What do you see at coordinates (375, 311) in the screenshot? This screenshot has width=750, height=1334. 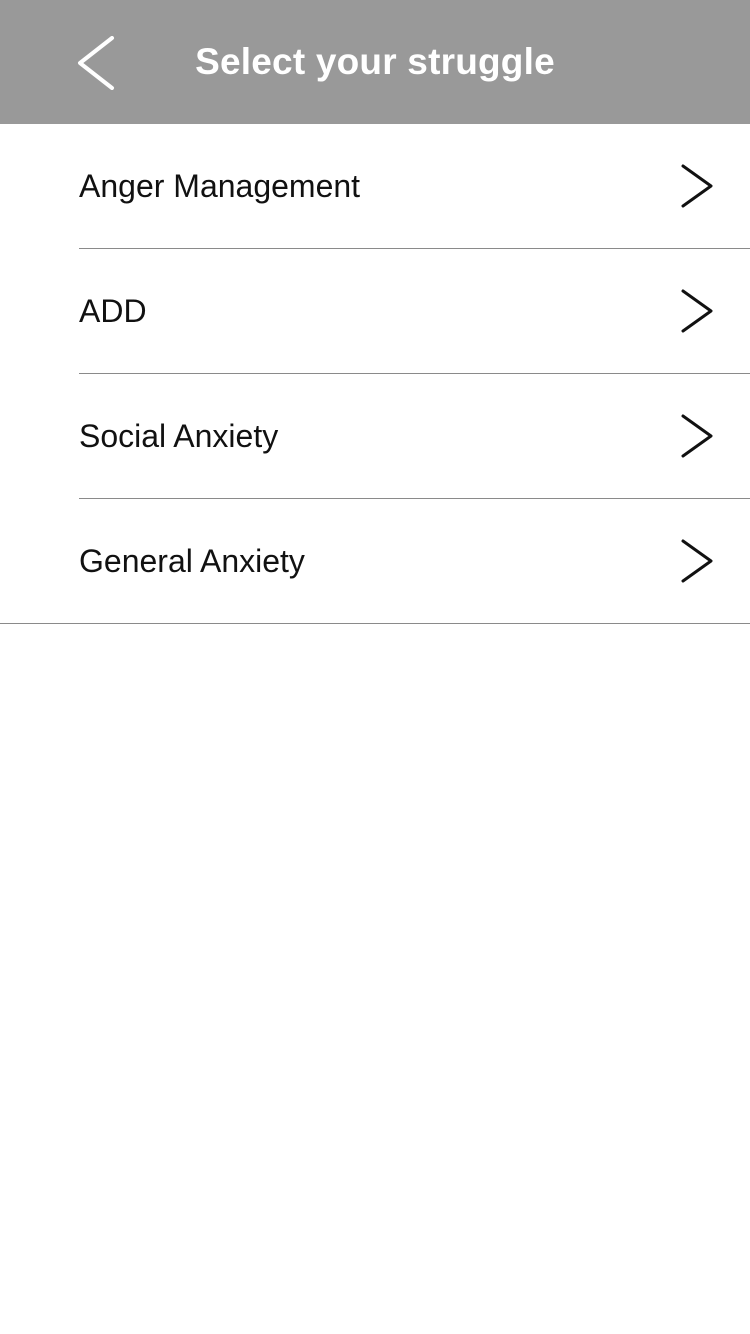 I see `list-item-add: ADD` at bounding box center [375, 311].